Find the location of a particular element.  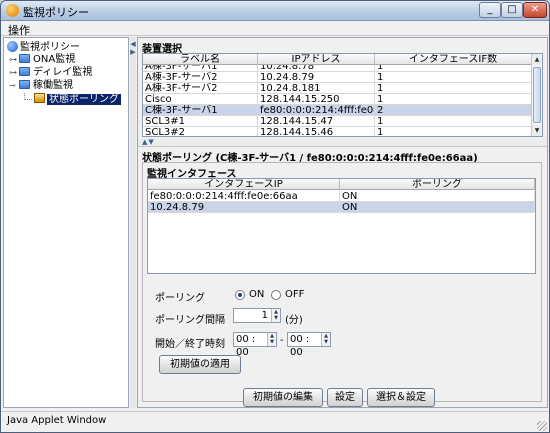

device-table-header-overlay: ラベル名 IPアドレス インタフェースIF数 is located at coordinates (337, 59).